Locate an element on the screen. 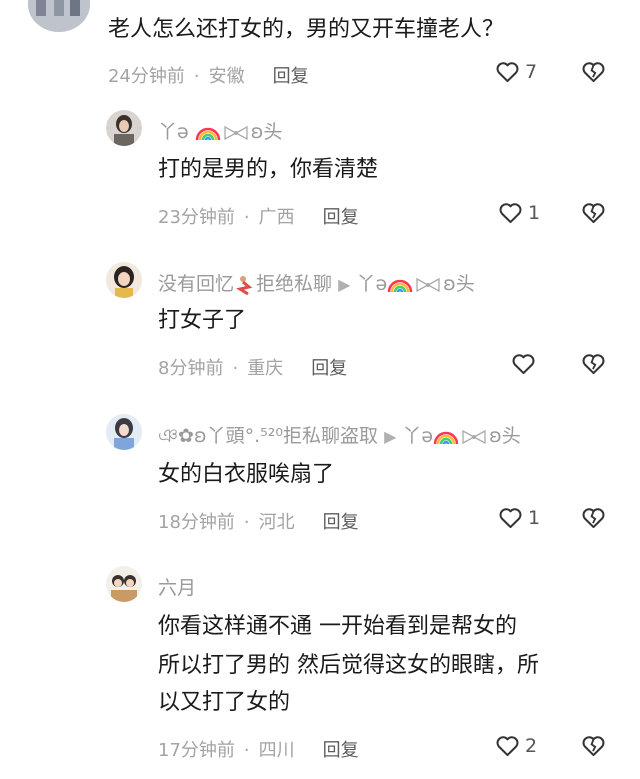 Image resolution: width=640 pixels, height=779 pixels. reply-username: 丫ə ʚ头 is located at coordinates (220, 130).